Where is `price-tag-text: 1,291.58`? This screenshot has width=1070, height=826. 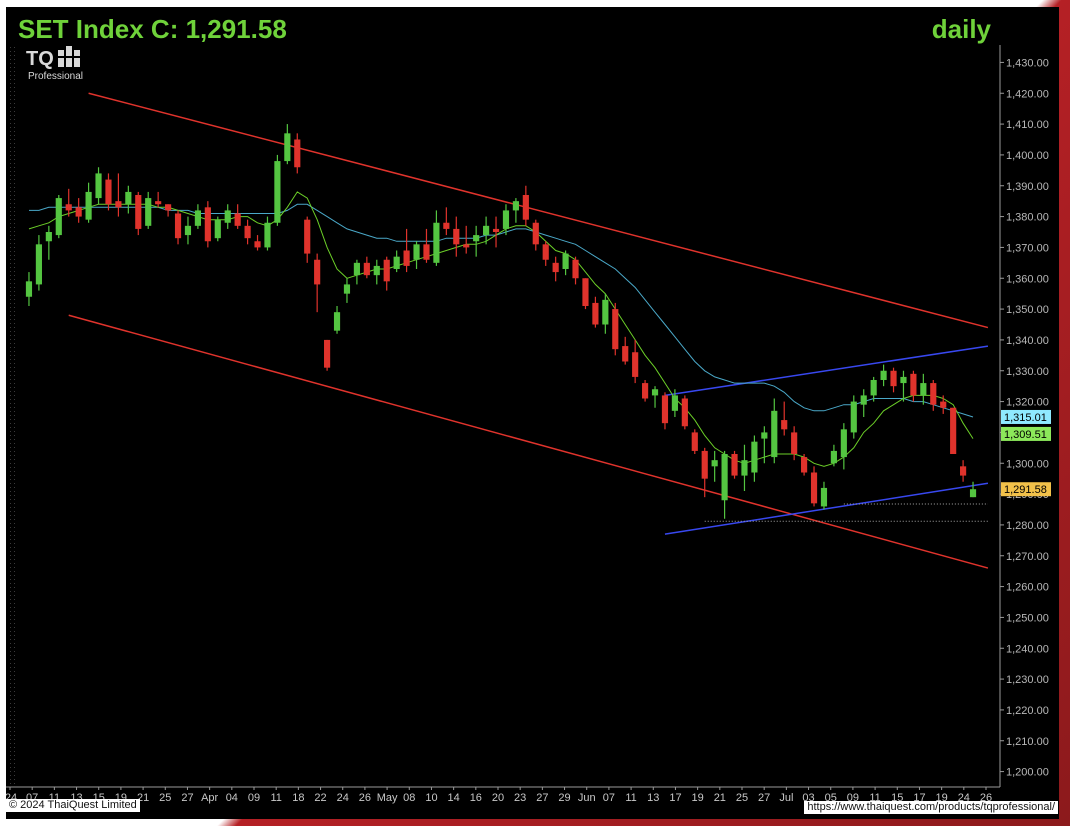
price-tag-text: 1,291.58 is located at coordinates (1025, 490).